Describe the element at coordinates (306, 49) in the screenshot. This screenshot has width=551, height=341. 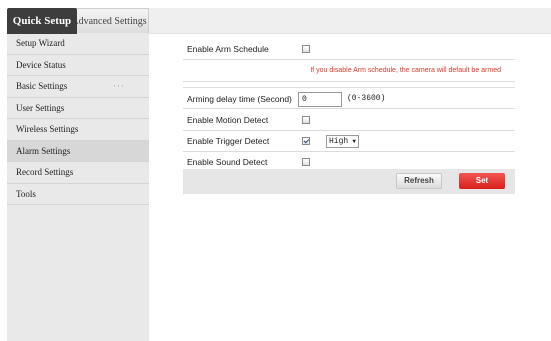
I see `arm-schedule-checkbox` at that location.